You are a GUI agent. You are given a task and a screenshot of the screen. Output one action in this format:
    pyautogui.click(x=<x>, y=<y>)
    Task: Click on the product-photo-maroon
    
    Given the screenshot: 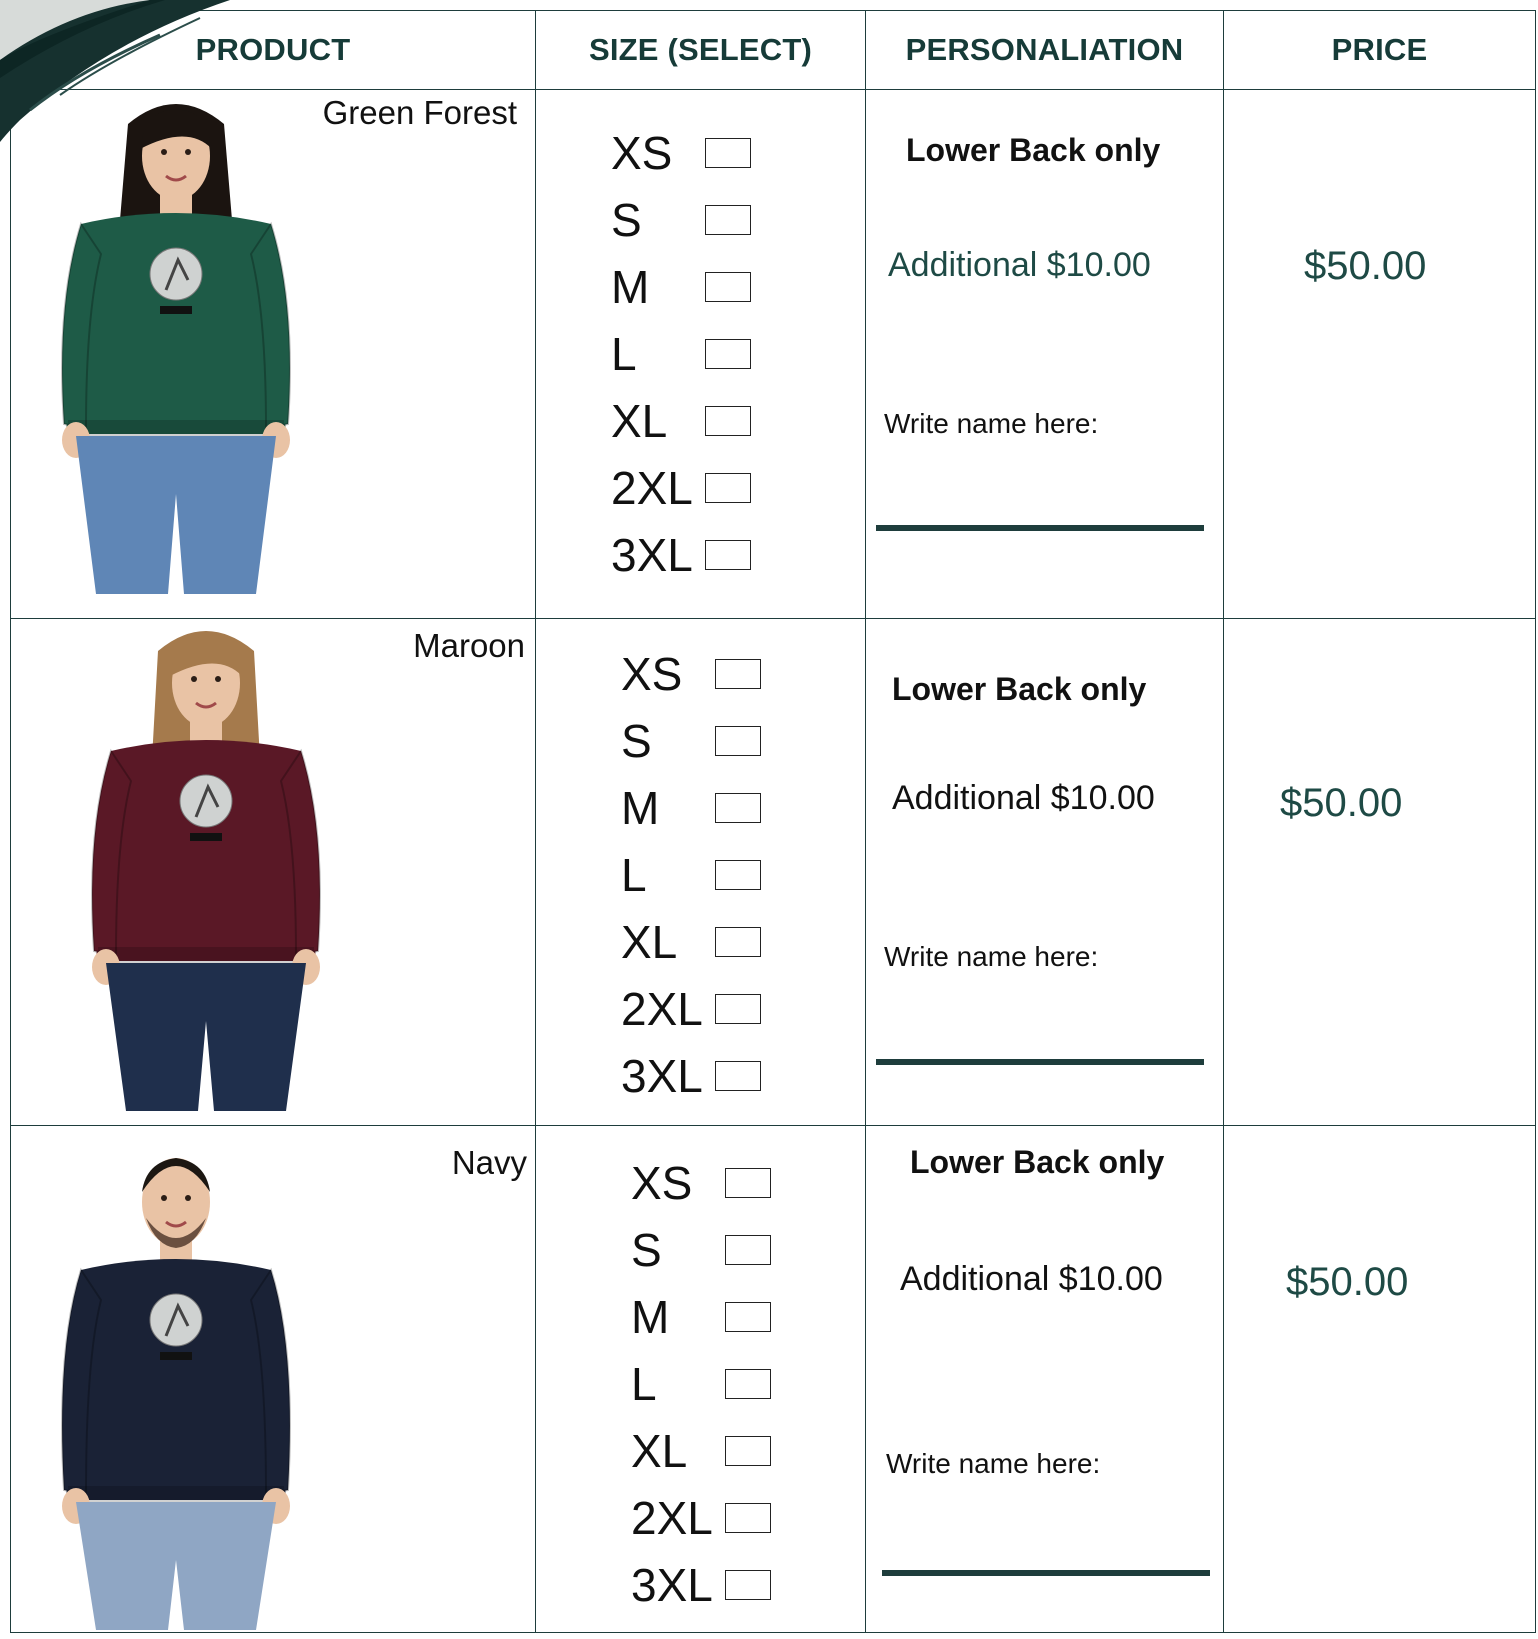 What is the action you would take?
    pyautogui.click(x=206, y=871)
    